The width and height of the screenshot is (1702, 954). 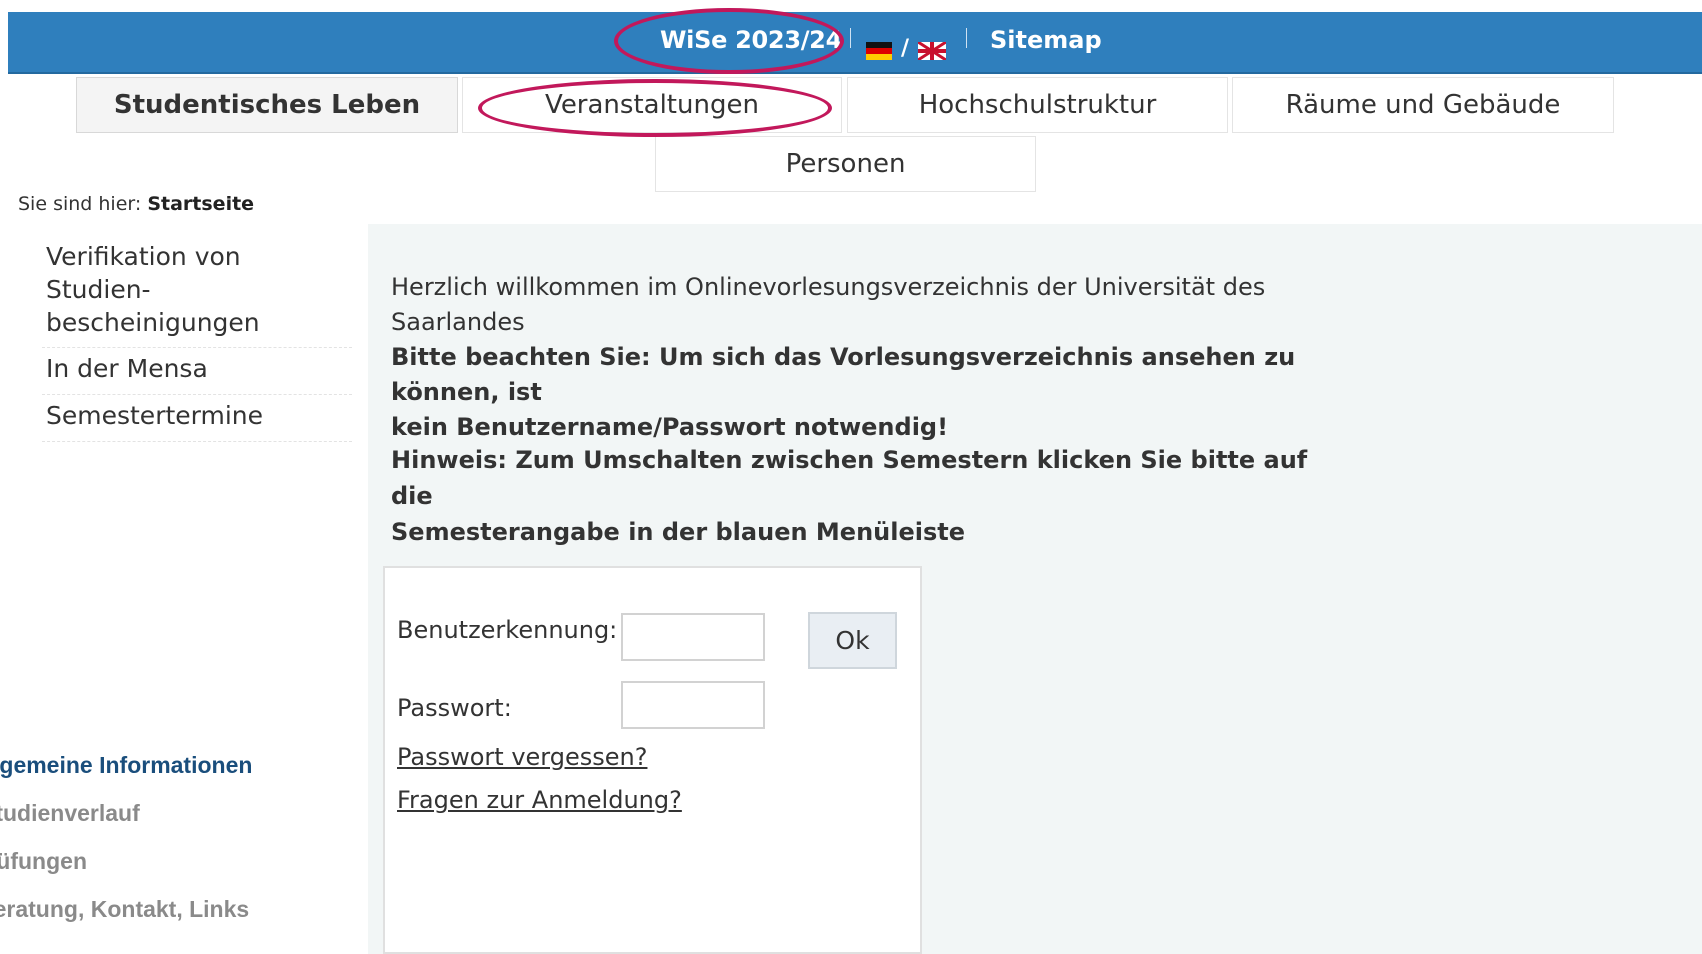 I want to click on nav-heading-allgemeine-informationen: Allgemeine Informationen, so click(x=165, y=776).